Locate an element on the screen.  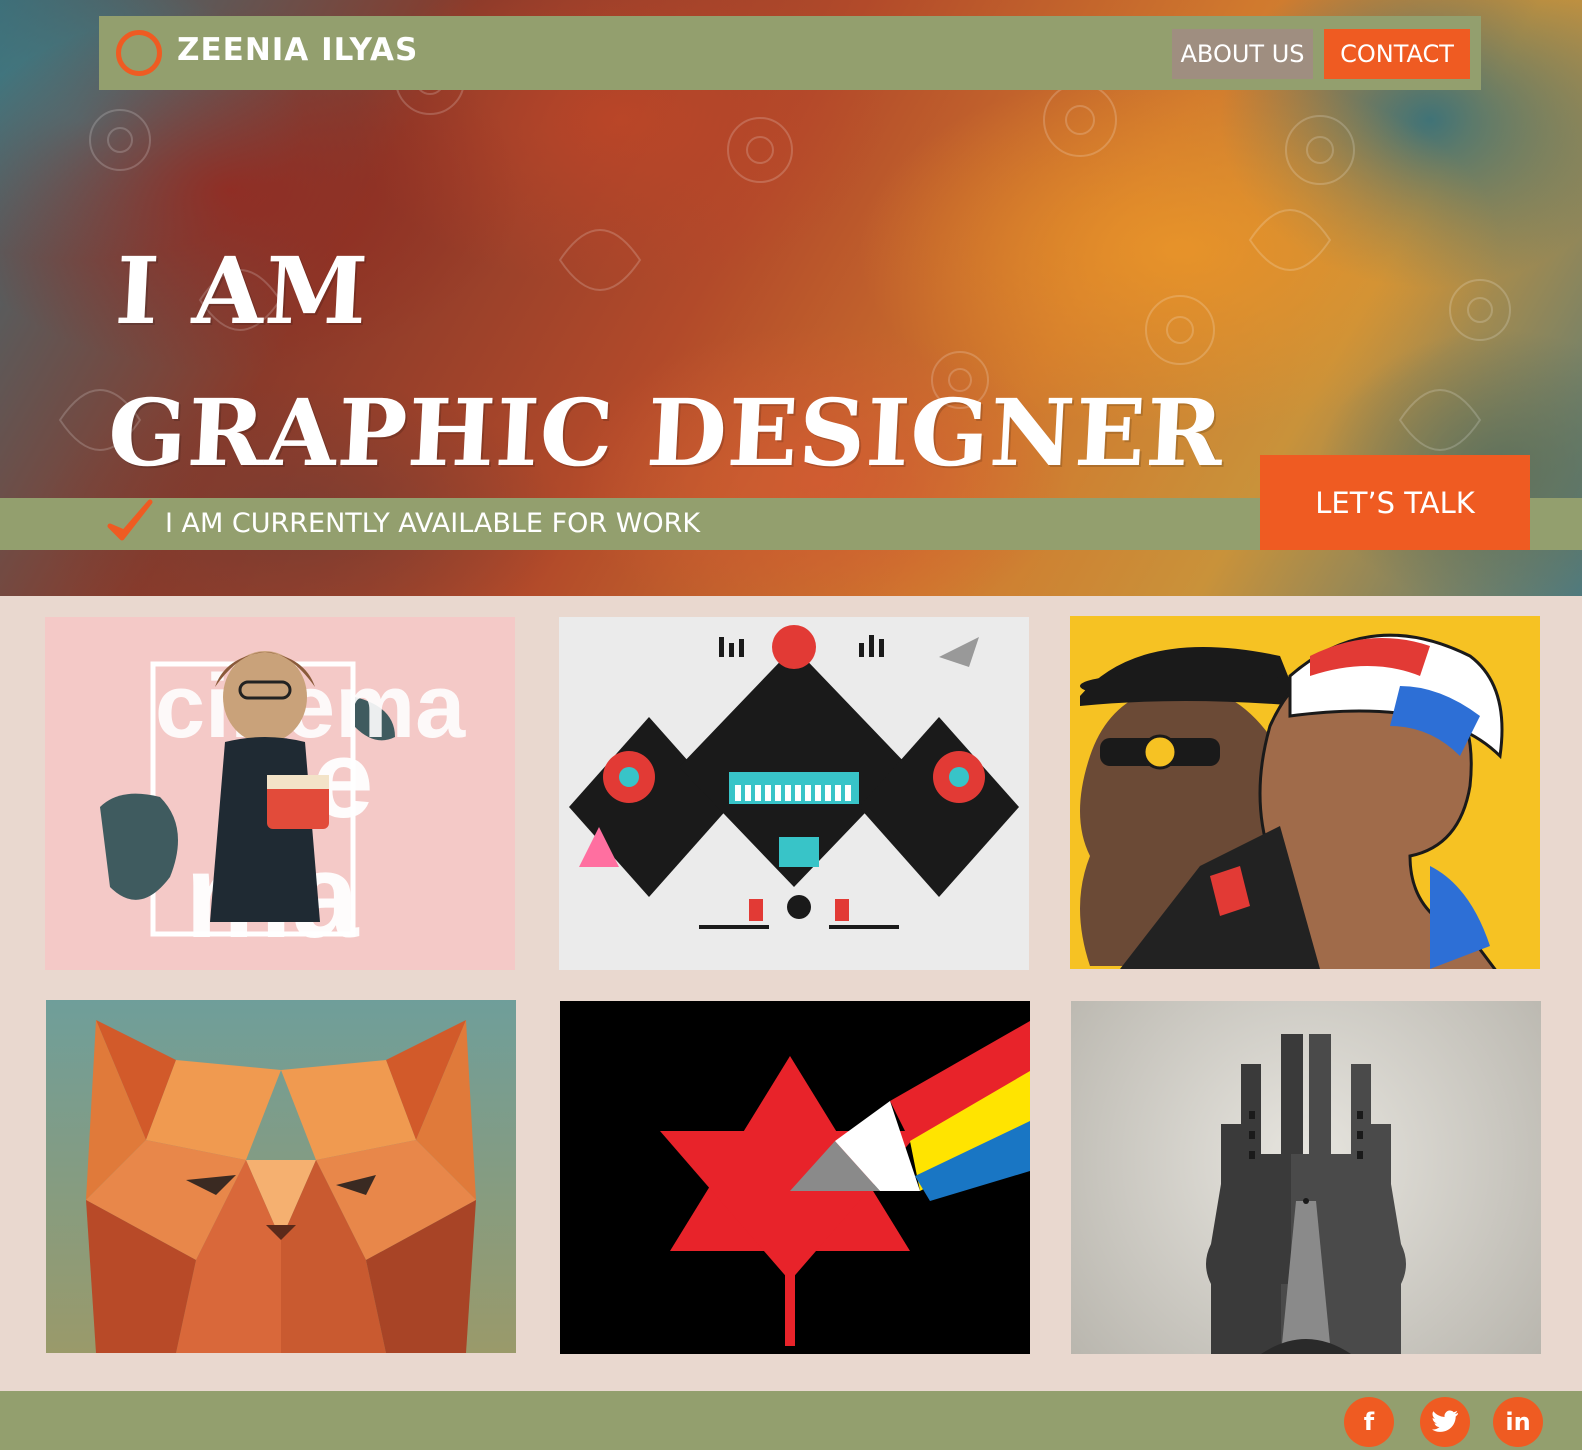
facebook-icon: f is located at coordinates (1369, 1422).